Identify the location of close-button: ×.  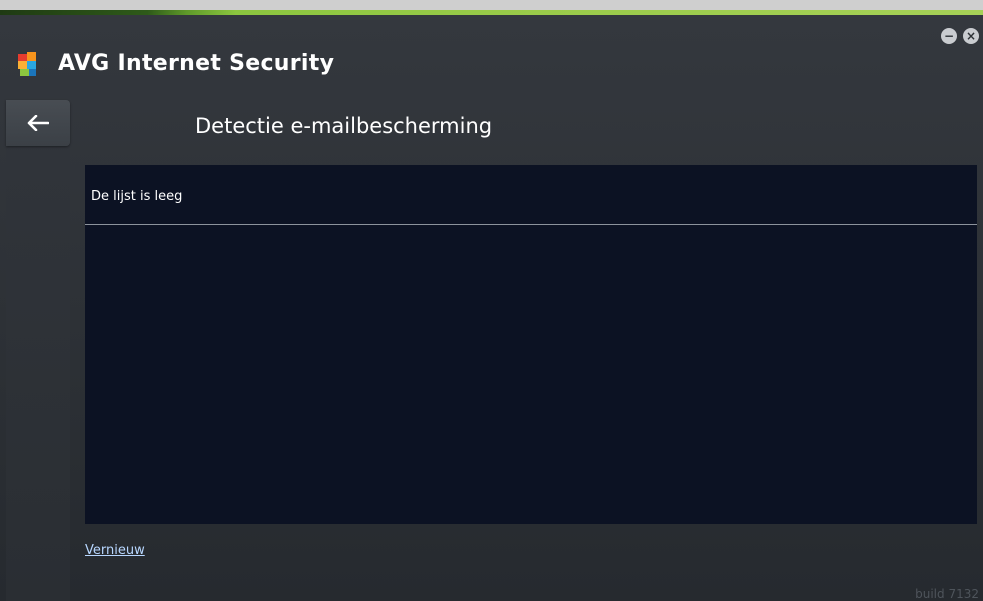
(971, 36).